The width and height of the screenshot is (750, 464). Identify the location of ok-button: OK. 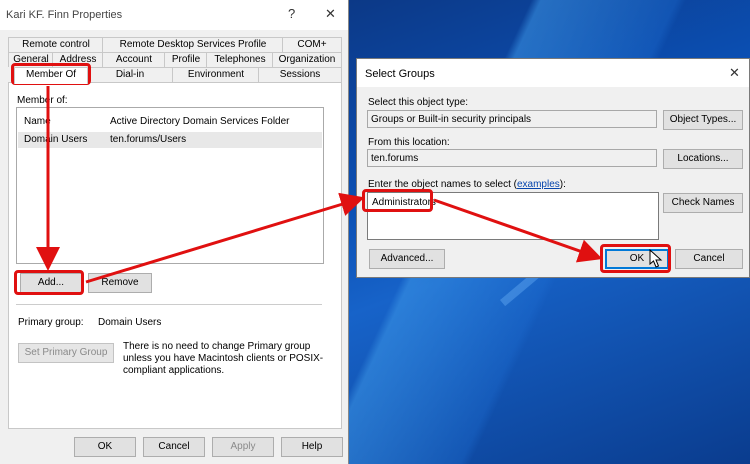
(105, 447).